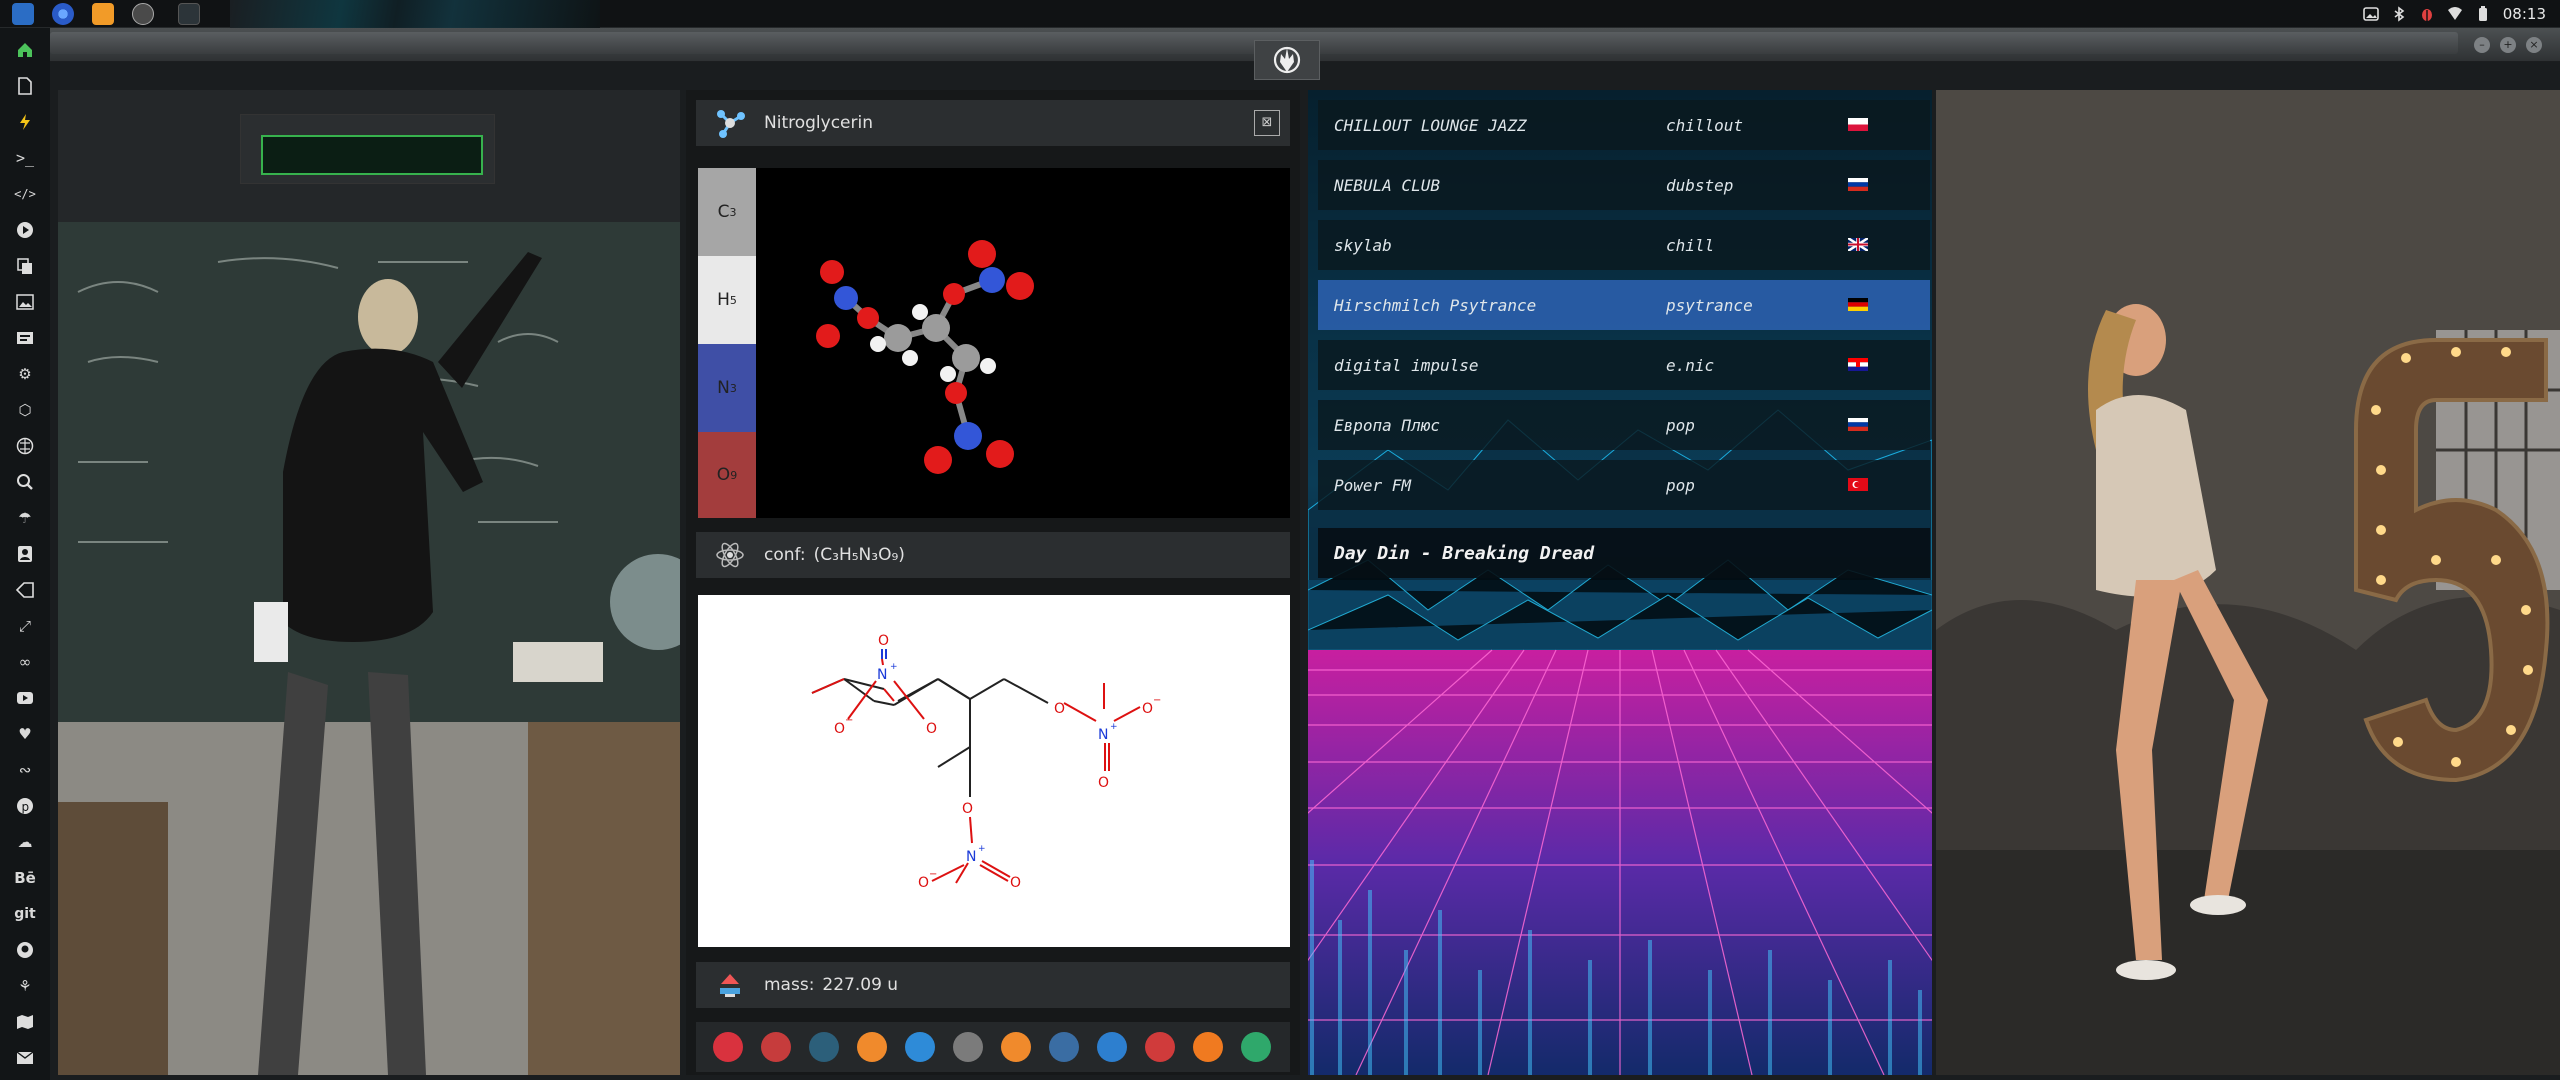 The height and width of the screenshot is (1080, 2560). What do you see at coordinates (1267, 123) in the screenshot?
I see `close-button: ⊠` at bounding box center [1267, 123].